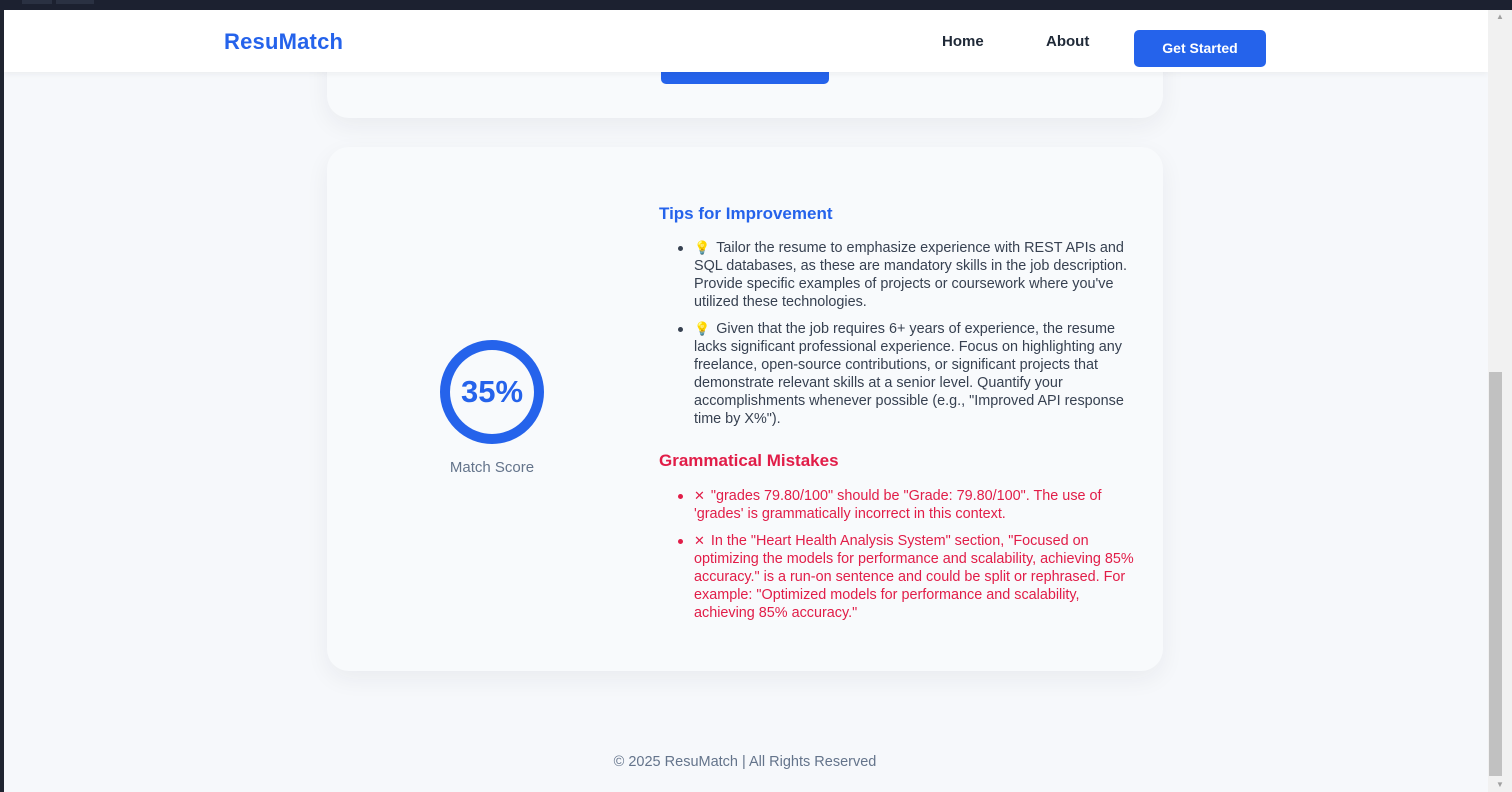 The width and height of the screenshot is (1512, 792). Describe the element at coordinates (1067, 41) in the screenshot. I see `nav-link-about: About` at that location.